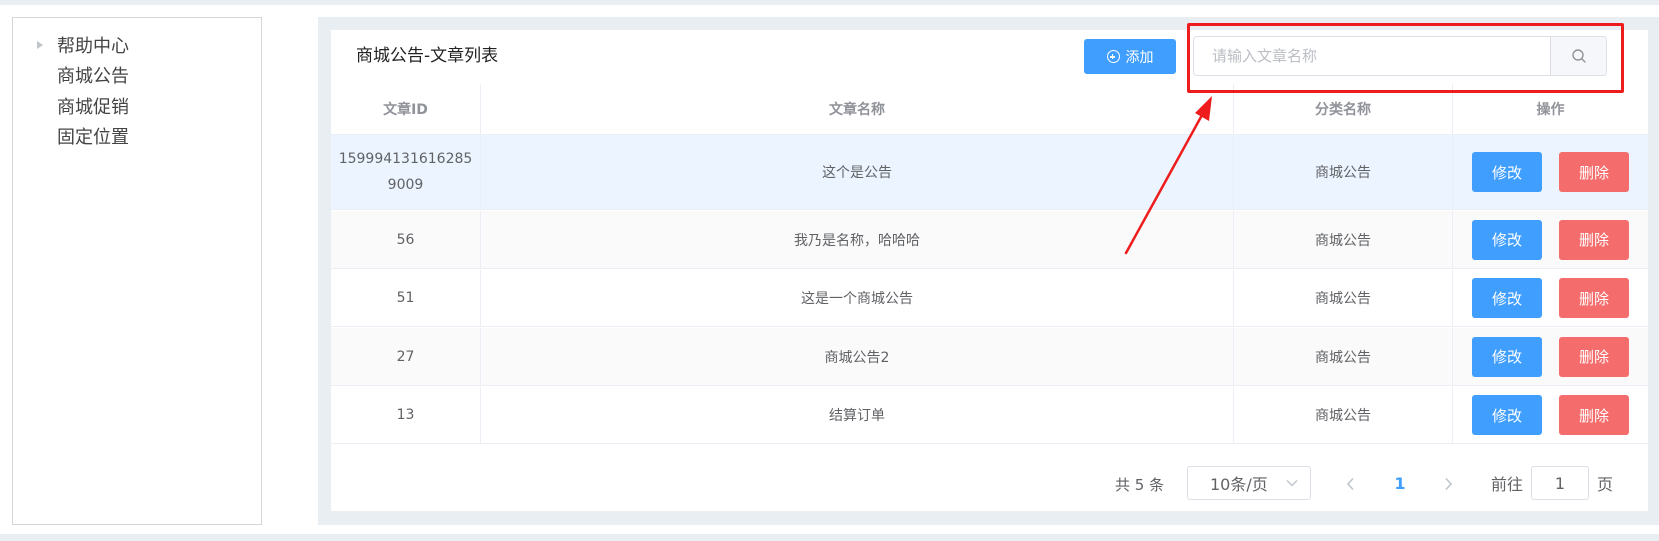 This screenshot has width=1659, height=541. Describe the element at coordinates (406, 239) in the screenshot. I see `cell-id: 56` at that location.